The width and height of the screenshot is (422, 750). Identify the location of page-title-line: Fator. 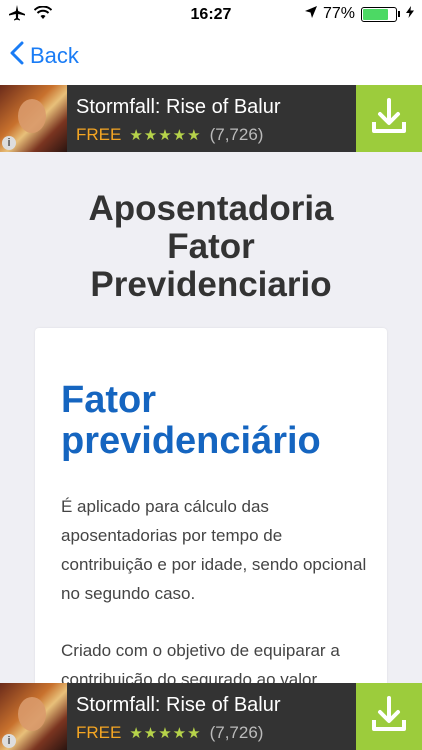
(211, 246).